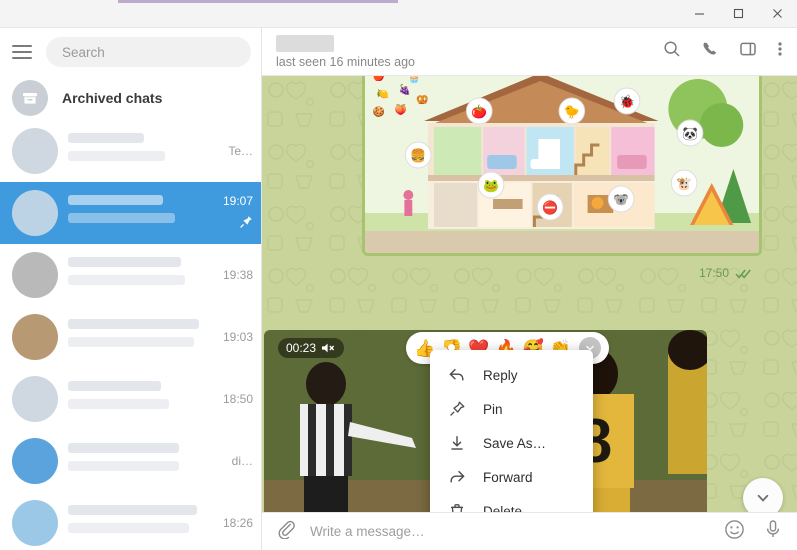 This screenshot has width=797, height=550. I want to click on peer-info: last seen 16 minutes ago, so click(469, 51).